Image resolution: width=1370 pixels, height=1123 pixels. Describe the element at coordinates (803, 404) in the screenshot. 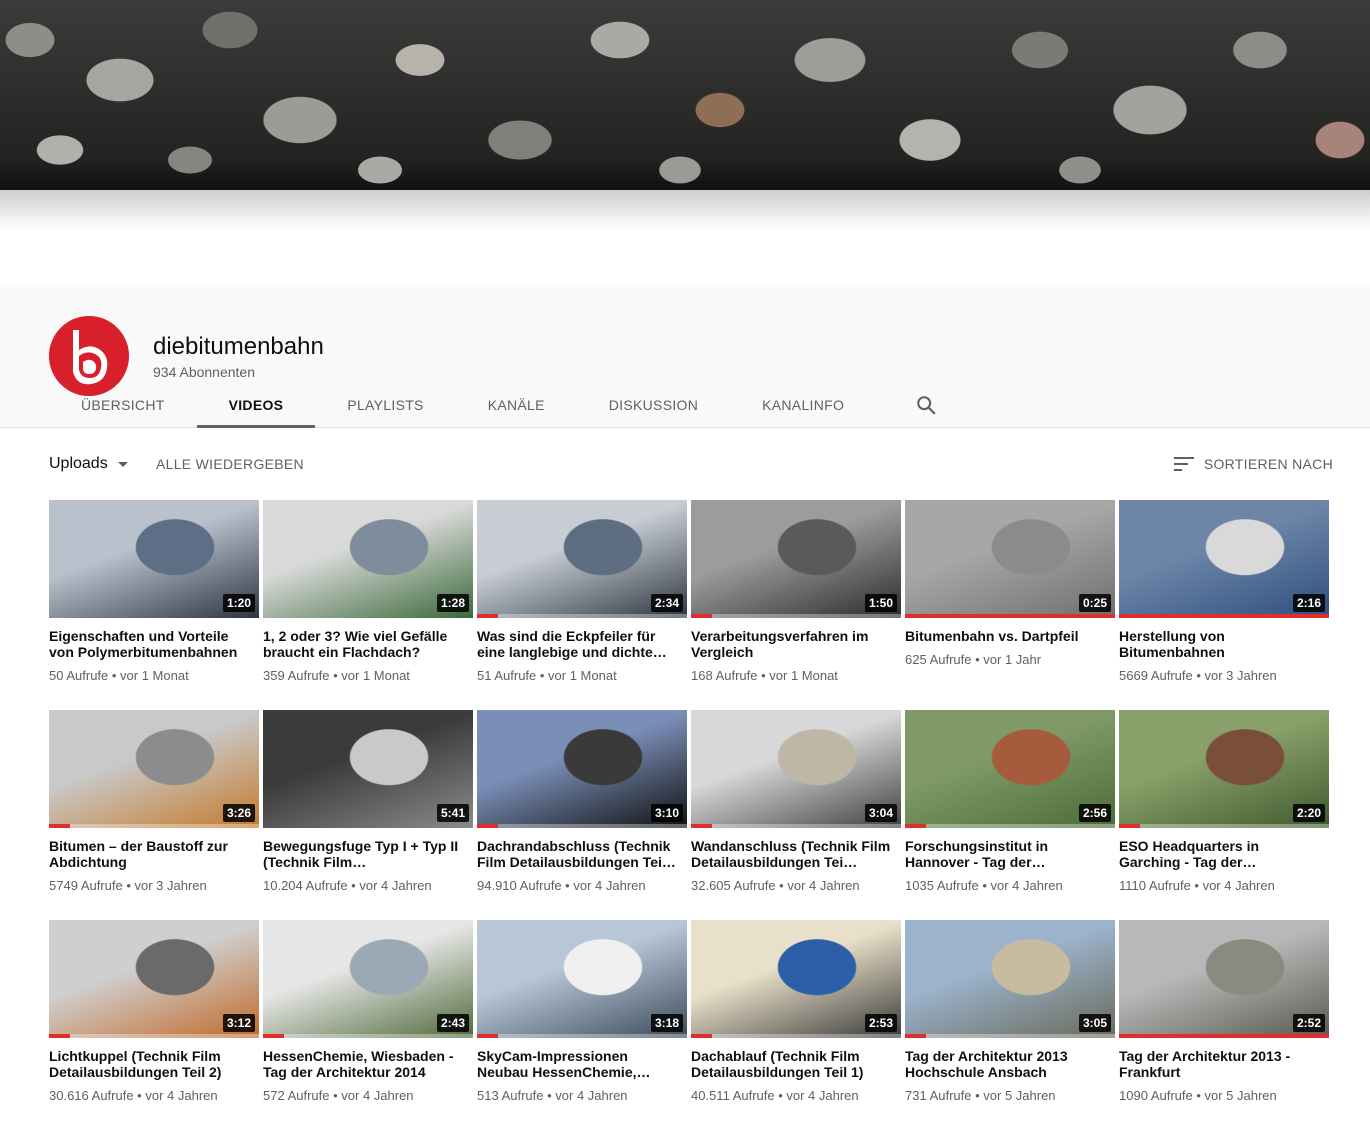

I see `tab-about: KANALINFO` at that location.